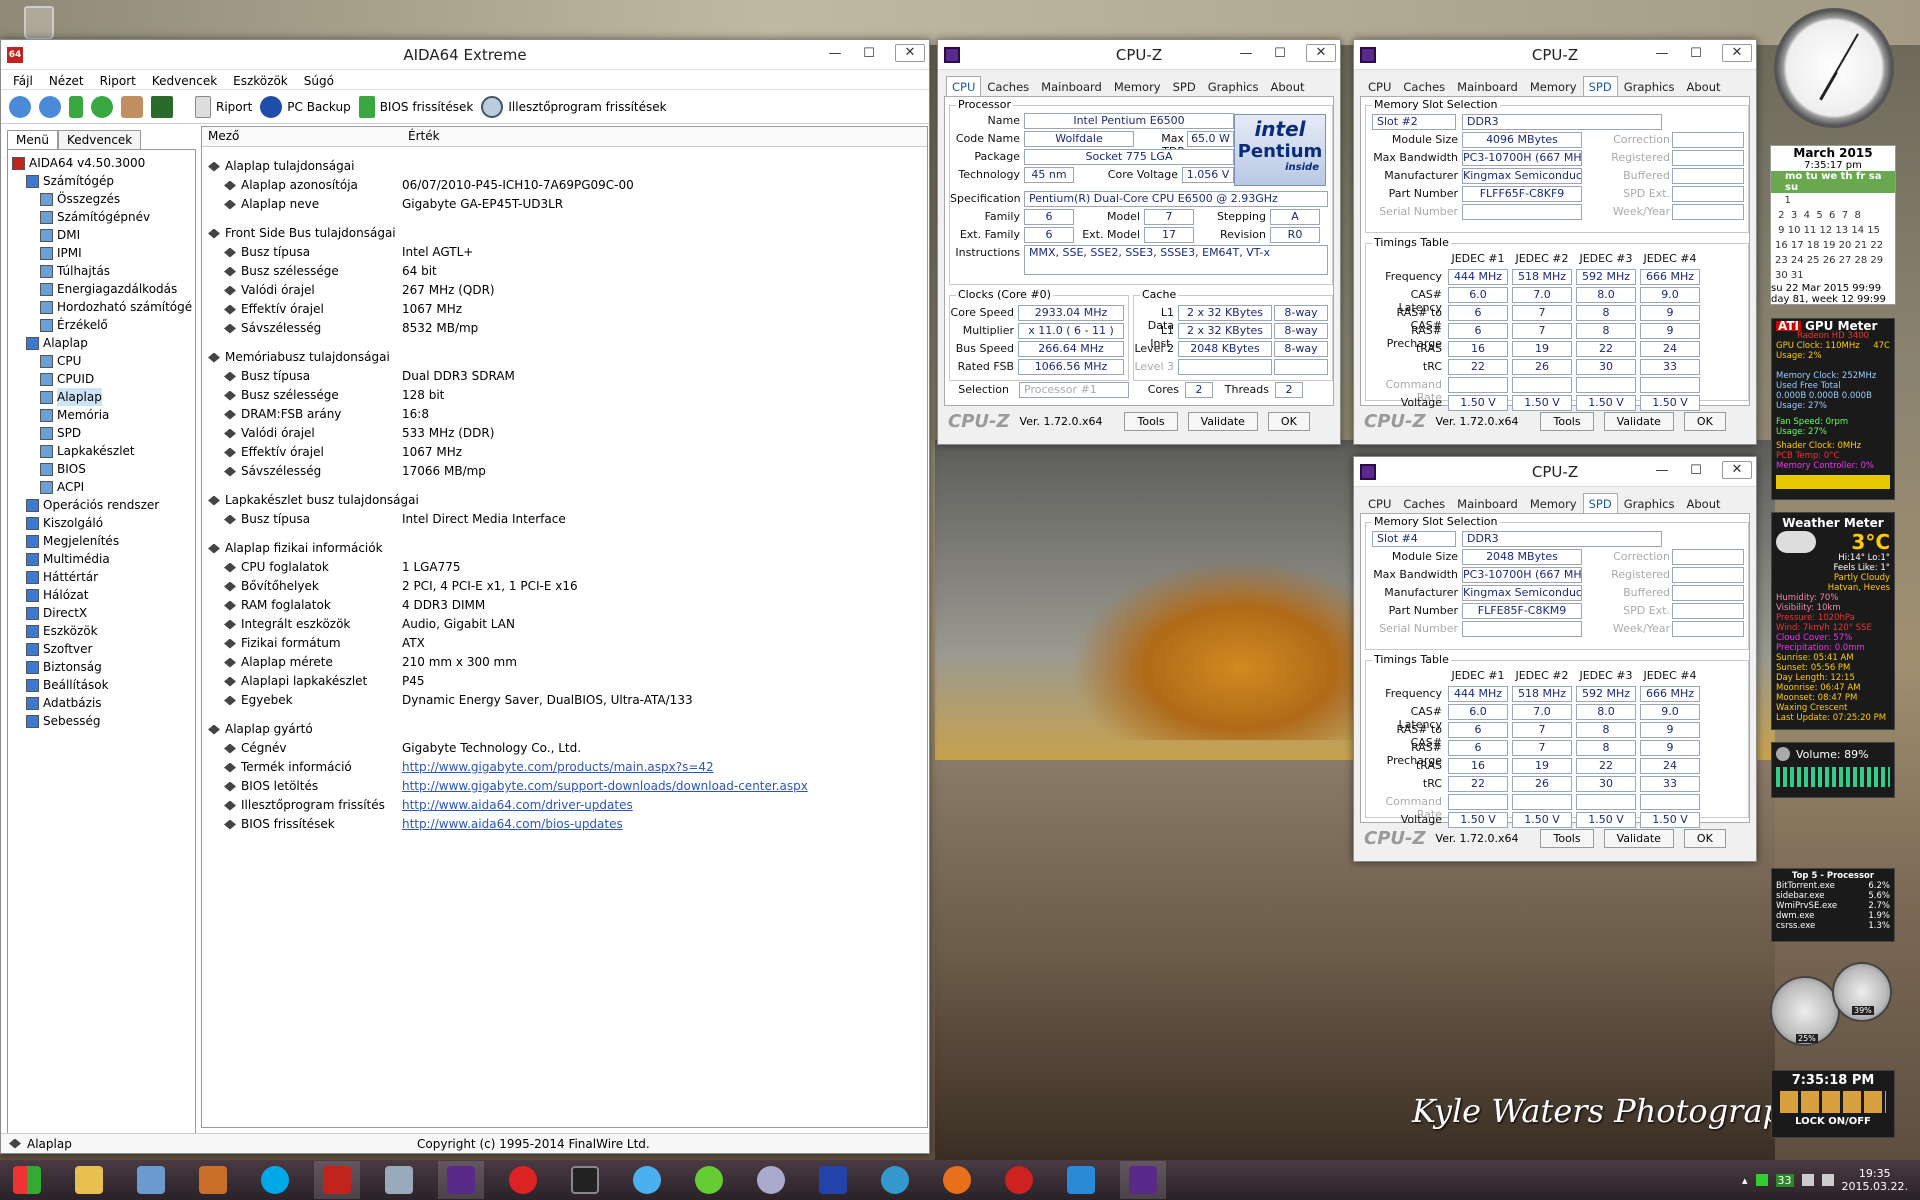 The width and height of the screenshot is (1920, 1200). Describe the element at coordinates (564, 271) in the screenshot. I see `table-row: Busz szélessége 64 bit` at that location.